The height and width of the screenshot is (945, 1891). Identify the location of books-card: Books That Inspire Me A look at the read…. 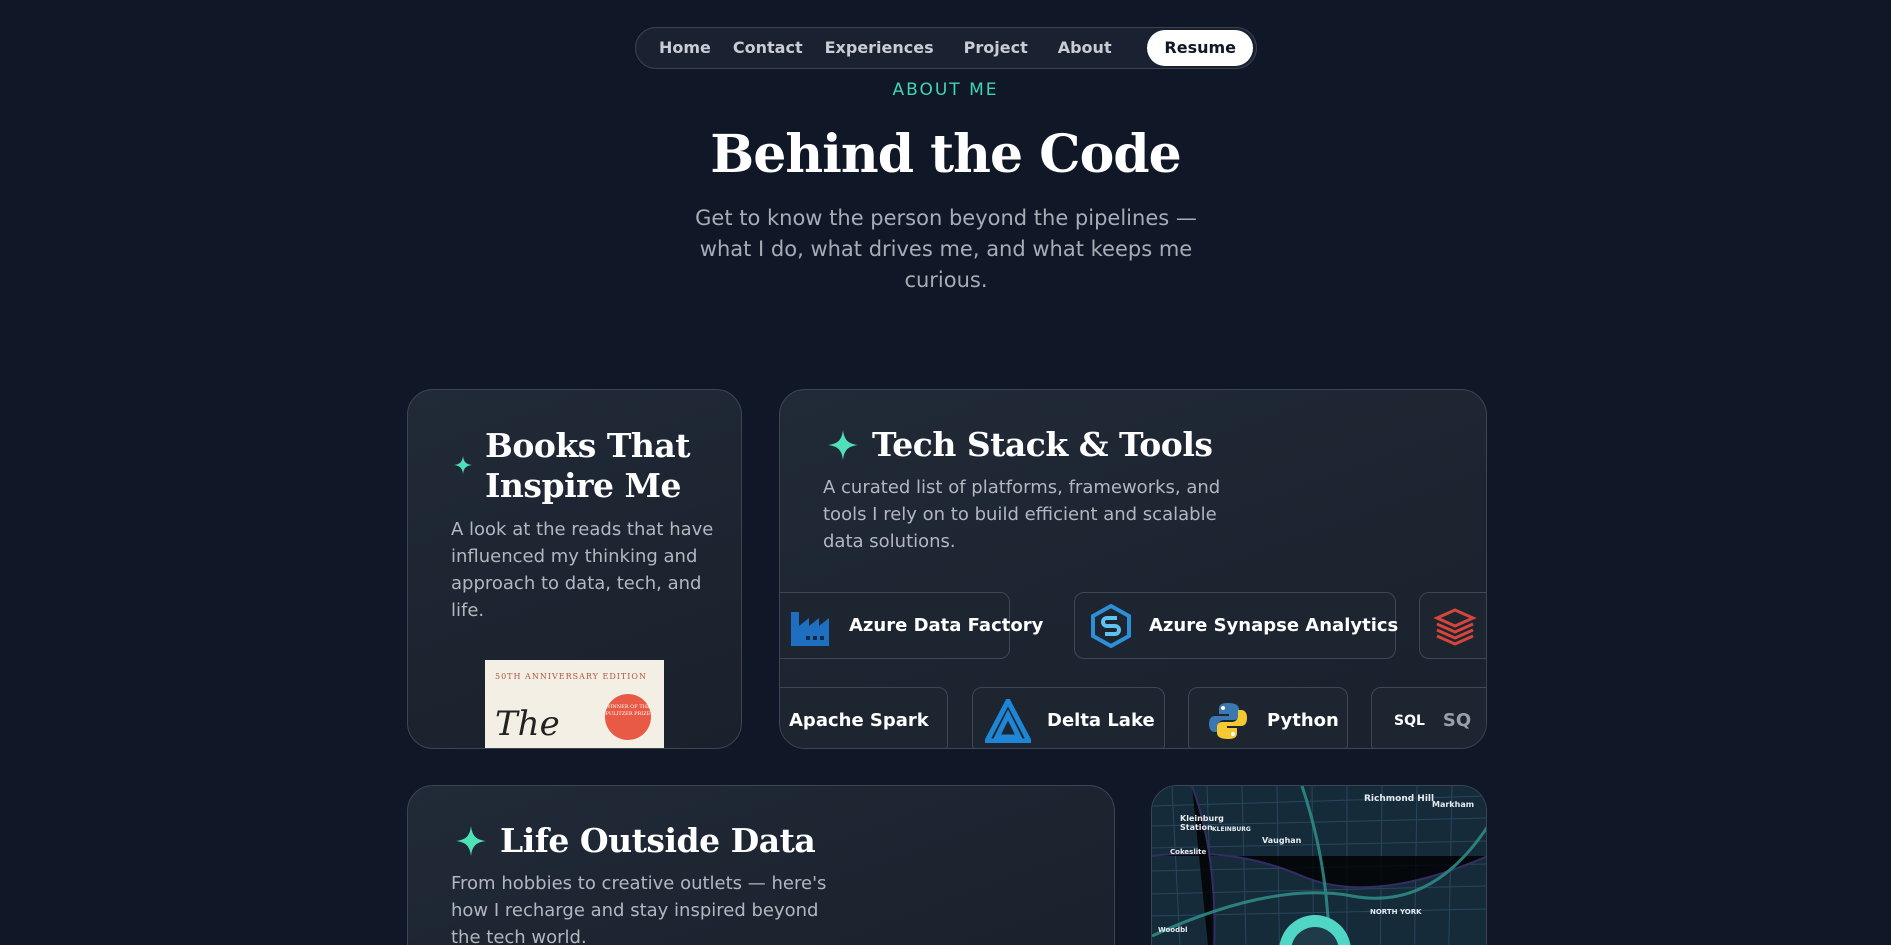
(574, 569).